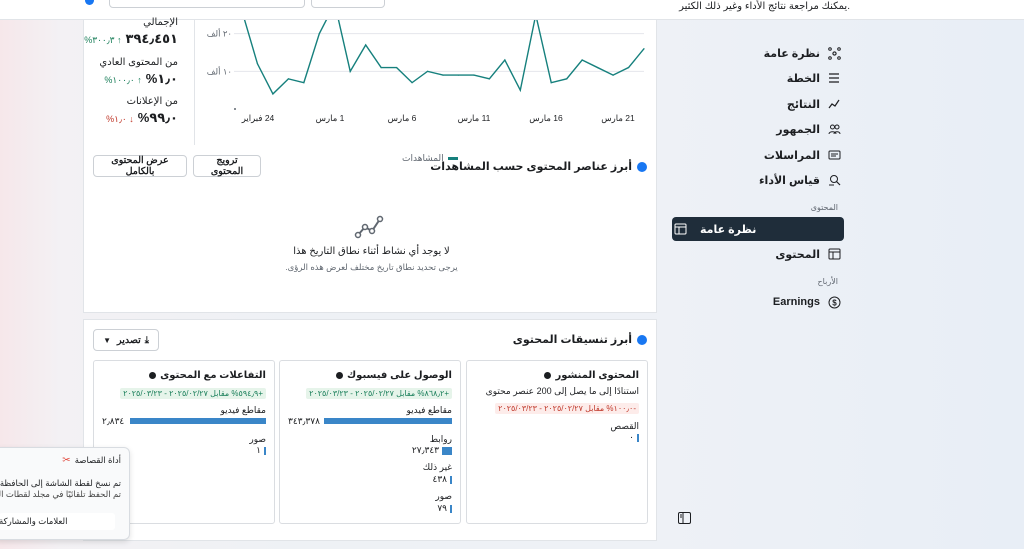  Describe the element at coordinates (369, 229) in the screenshot. I see `chart-empty-icon` at that location.